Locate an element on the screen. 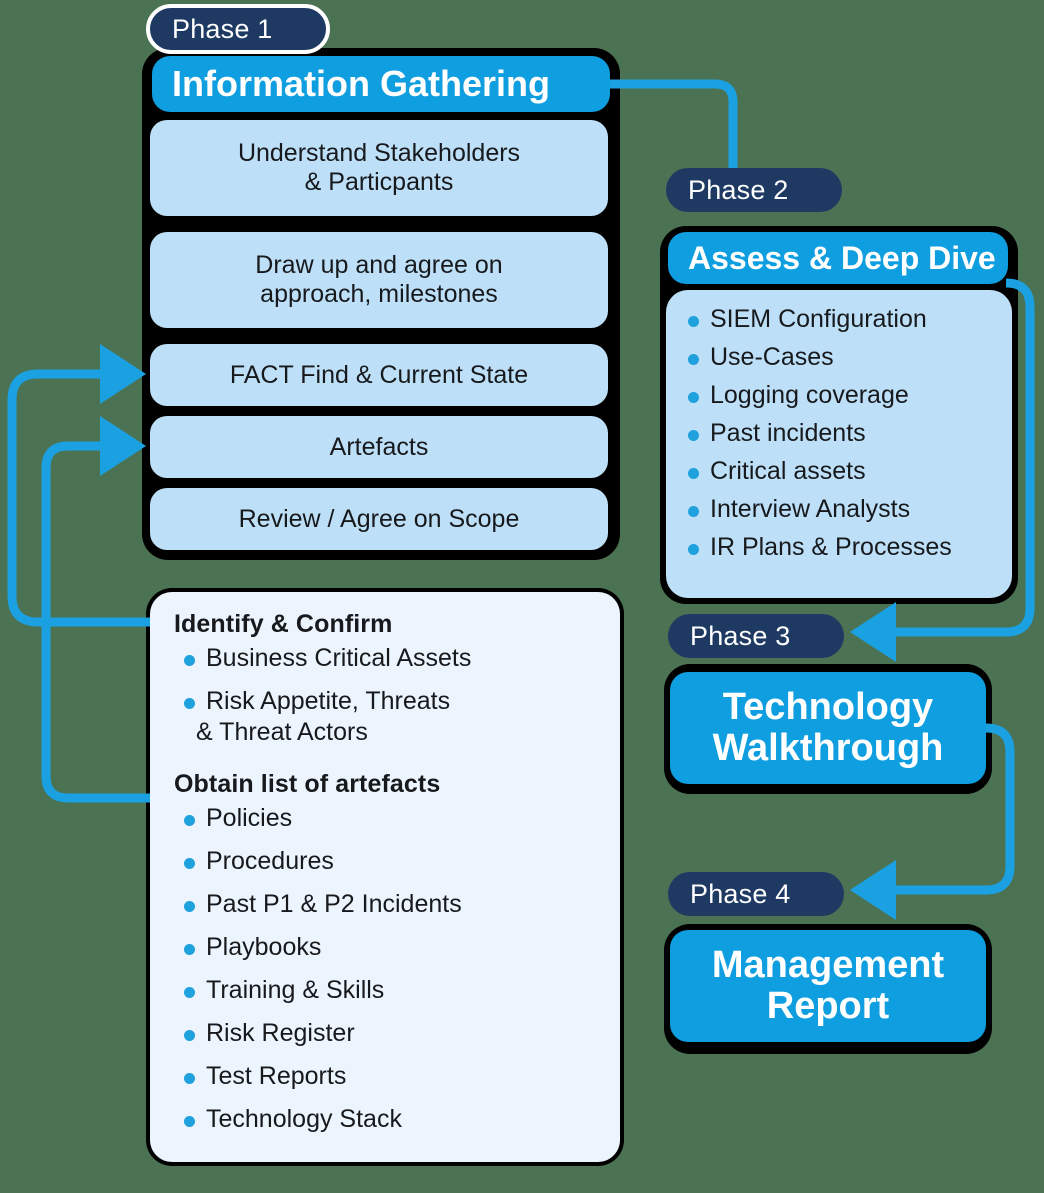  step-label: Artefacts is located at coordinates (379, 446).